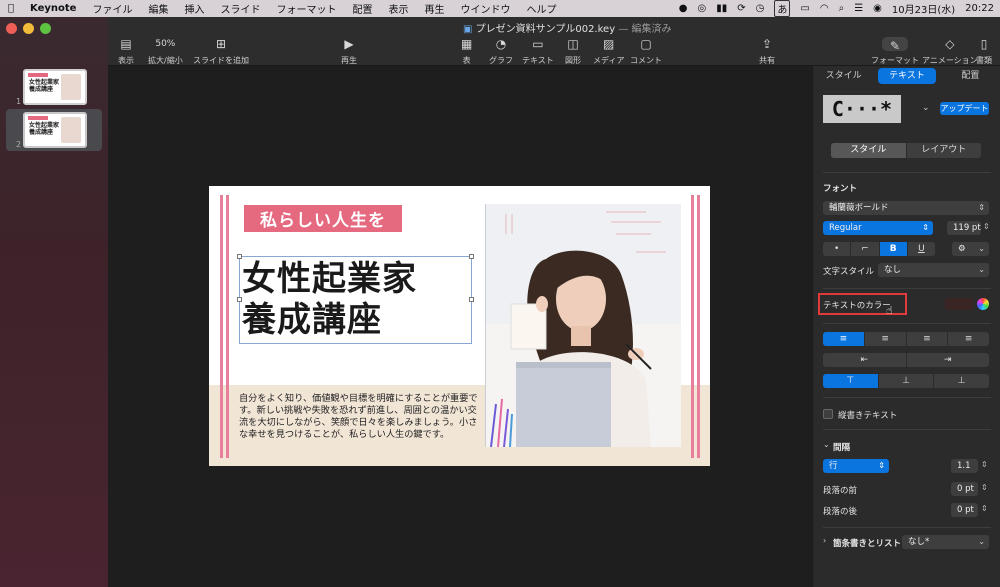 The width and height of the screenshot is (1000, 587). I want to click on menubar-time: 20:22, so click(979, 8).